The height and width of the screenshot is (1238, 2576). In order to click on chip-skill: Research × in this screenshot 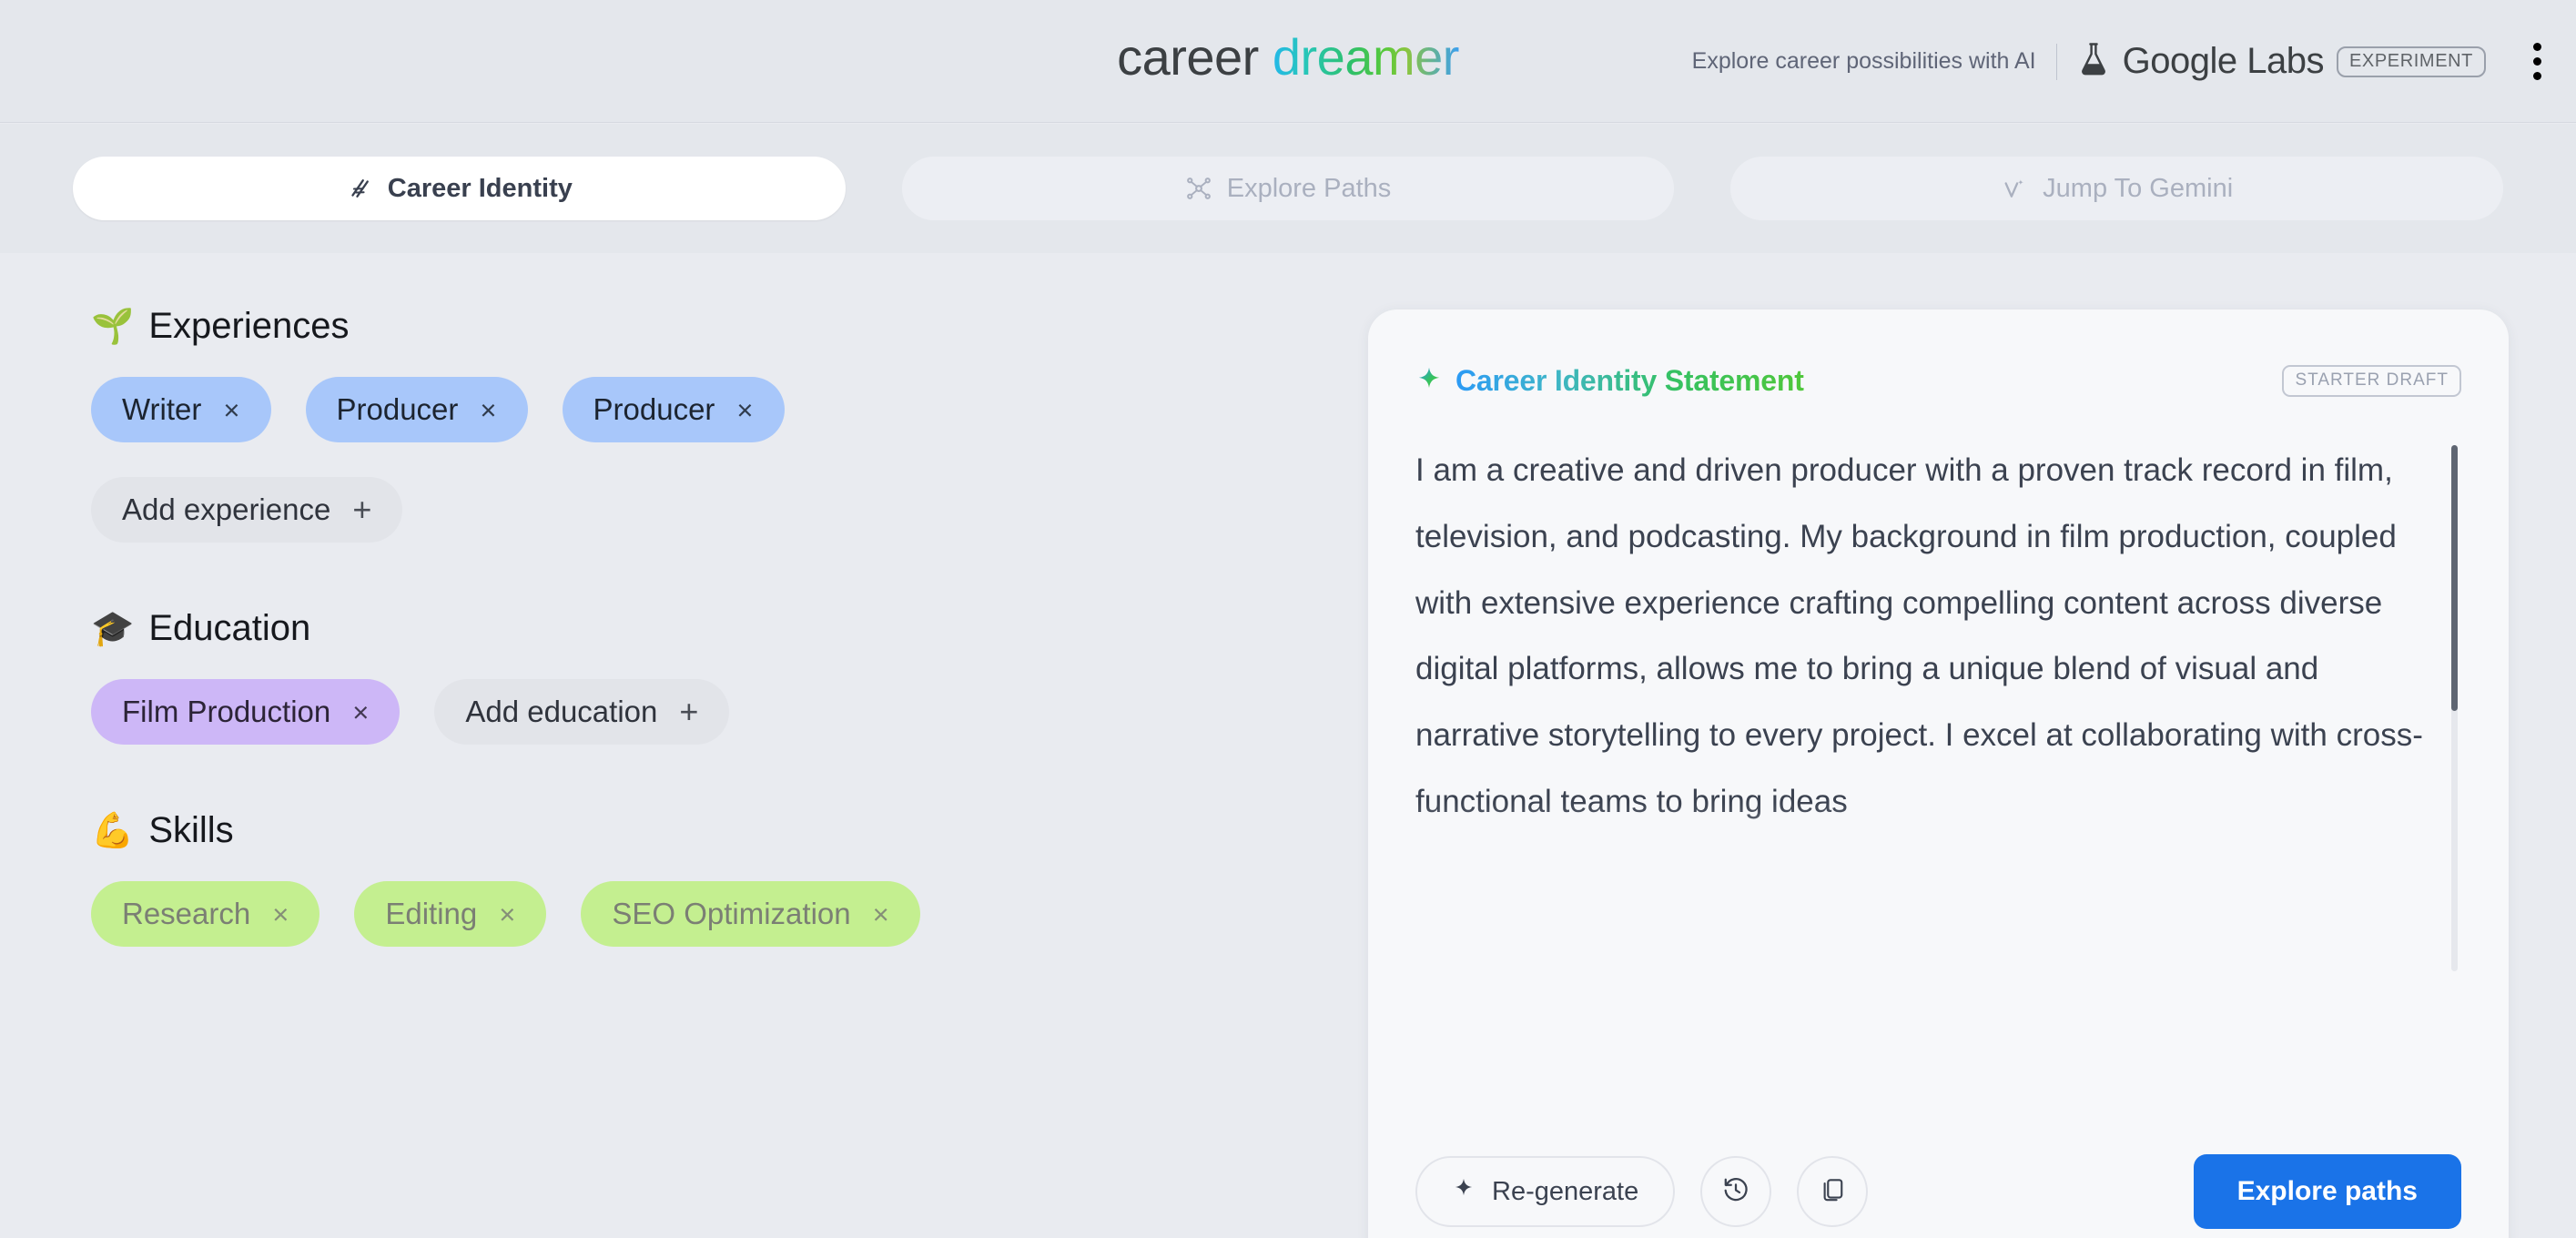, I will do `click(205, 914)`.